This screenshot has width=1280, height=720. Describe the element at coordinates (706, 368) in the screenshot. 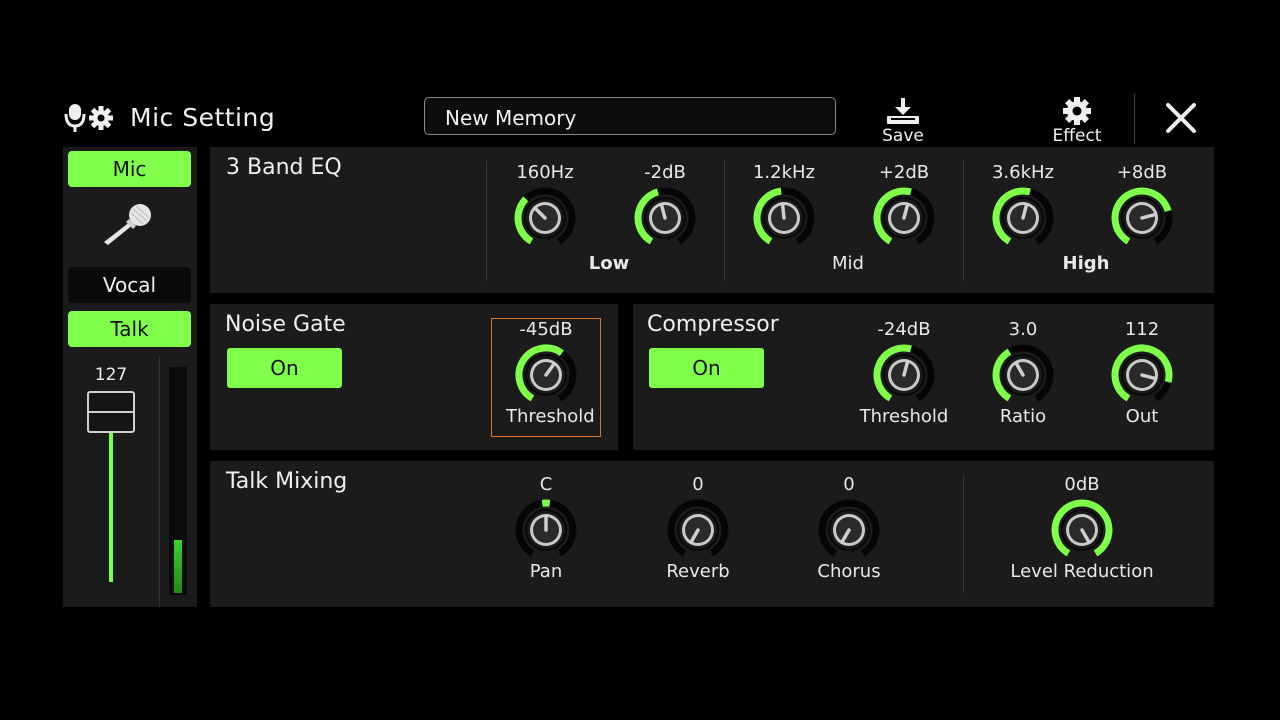

I see `compressor-on-button: On` at that location.